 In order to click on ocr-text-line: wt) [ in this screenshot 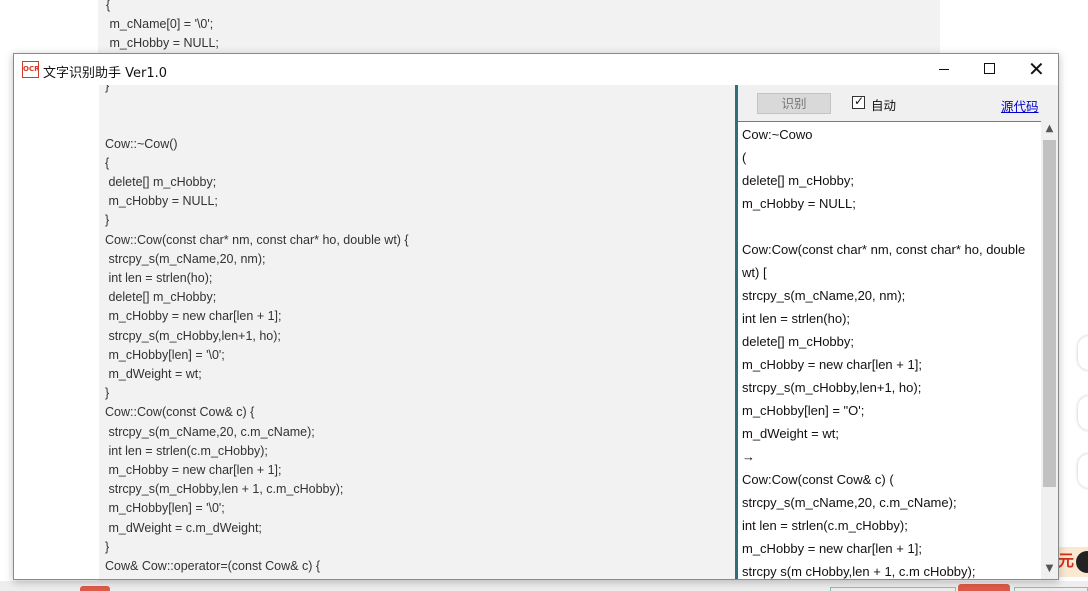, I will do `click(754, 272)`.